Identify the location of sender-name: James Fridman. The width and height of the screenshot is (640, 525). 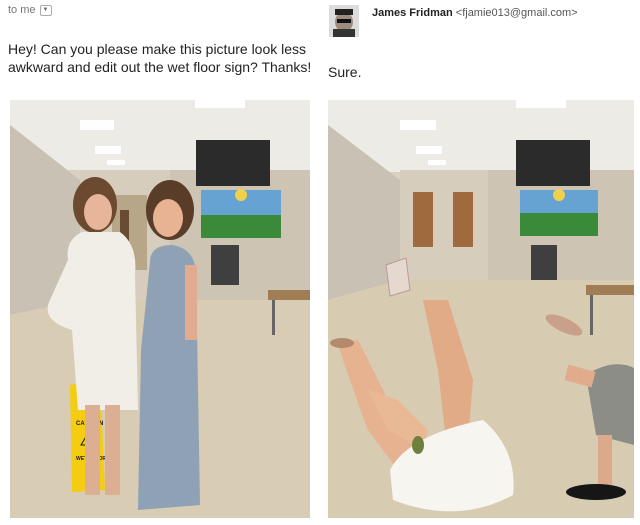
(412, 13).